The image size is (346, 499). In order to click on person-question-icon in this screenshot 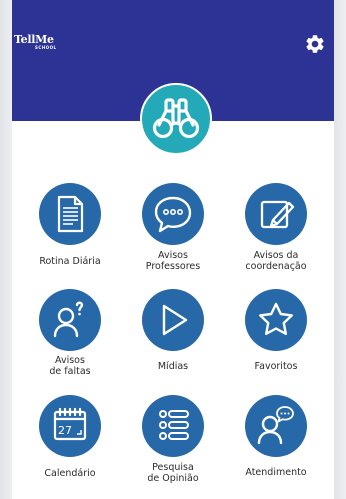, I will do `click(68, 319)`.